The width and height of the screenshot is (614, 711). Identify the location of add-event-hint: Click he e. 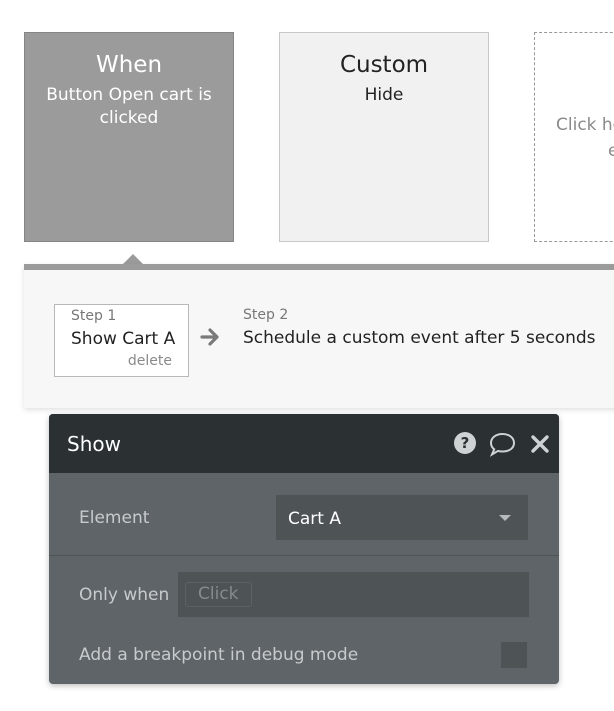
(585, 138).